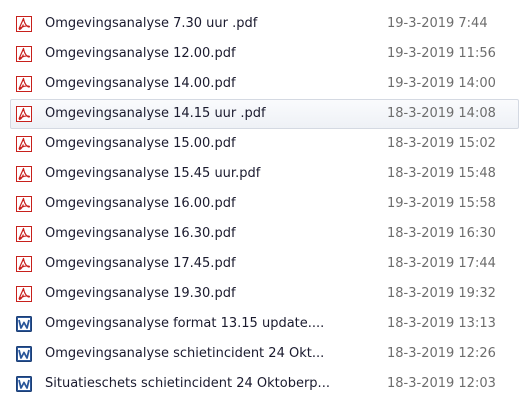 The width and height of the screenshot is (523, 399). I want to click on file-date-modified: 18-3-2019 16:30, so click(441, 233).